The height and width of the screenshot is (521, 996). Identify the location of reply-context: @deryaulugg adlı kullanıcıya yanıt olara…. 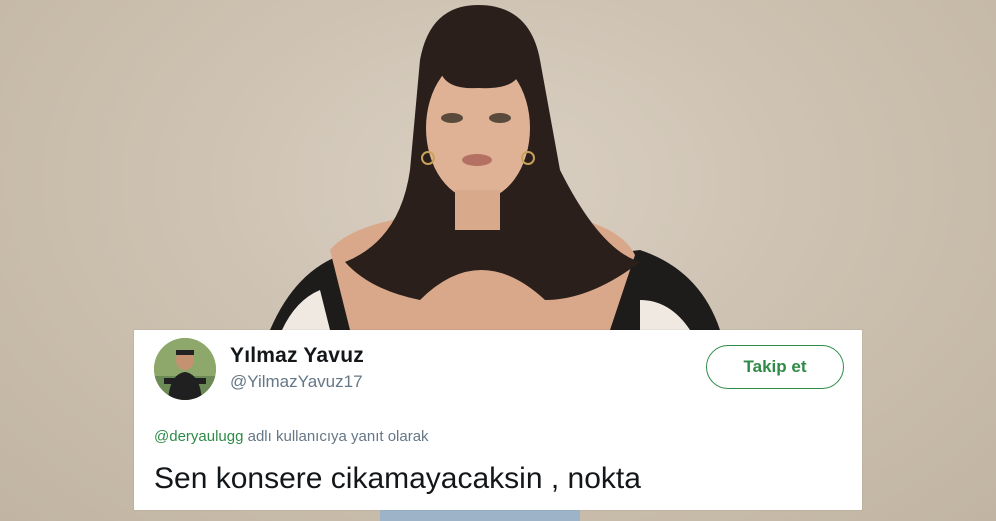
(291, 436).